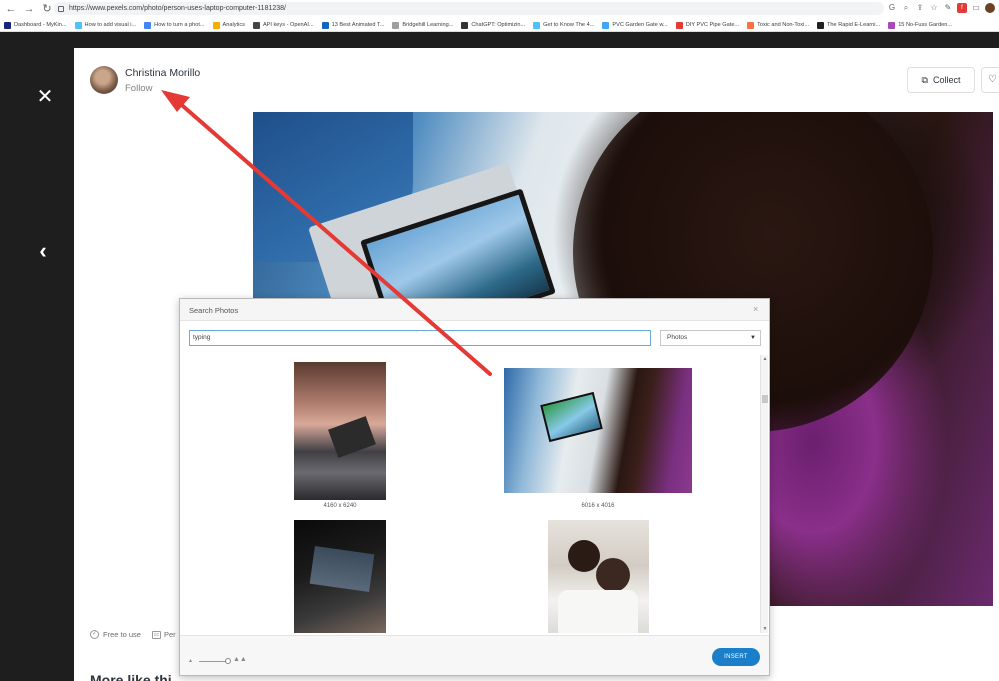 This screenshot has height=681, width=999. Describe the element at coordinates (29, 9) in the screenshot. I see `forward-arrow-icon: →` at that location.